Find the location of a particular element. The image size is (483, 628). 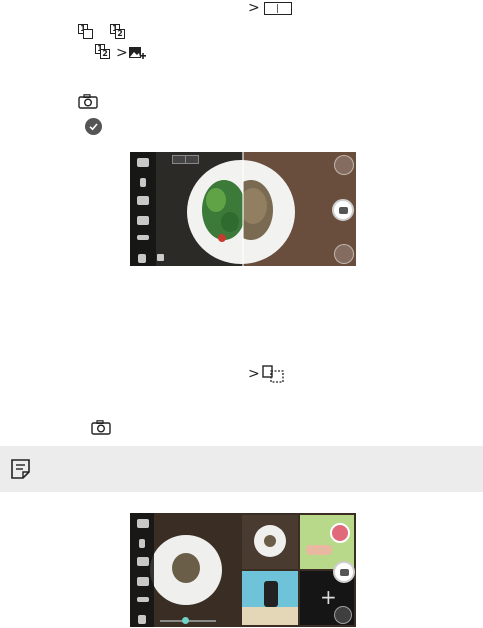

tile-food is located at coordinates (270, 542).